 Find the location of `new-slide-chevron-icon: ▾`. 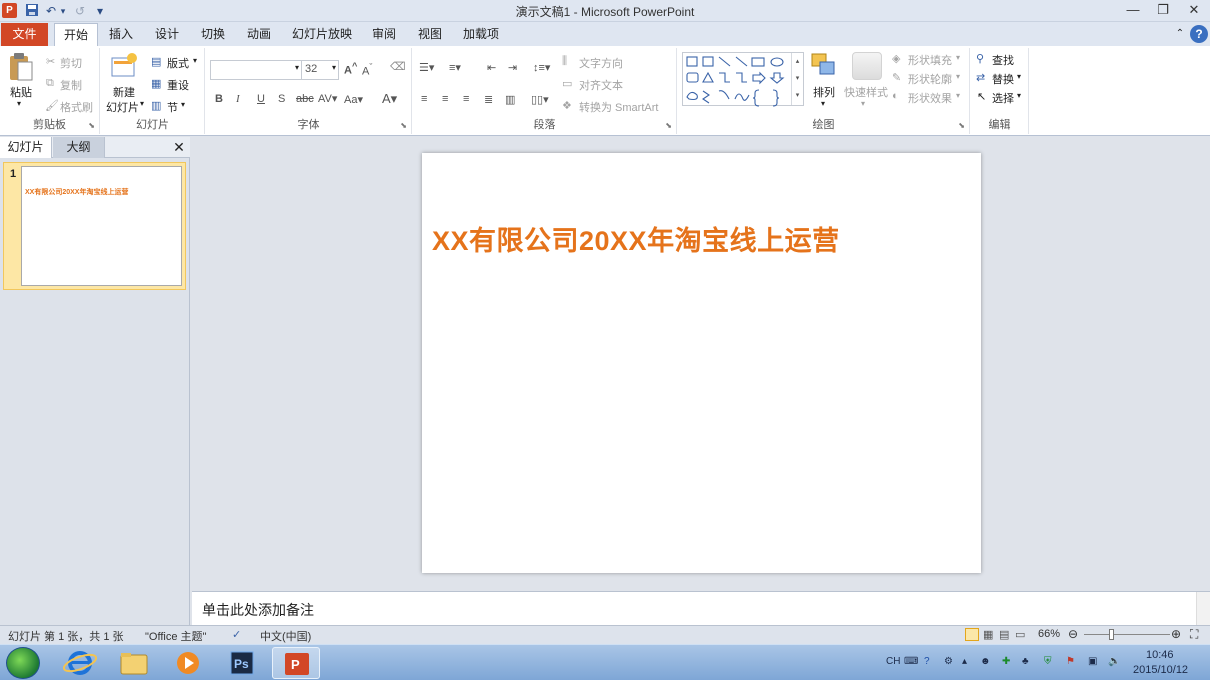

new-slide-chevron-icon: ▾ is located at coordinates (142, 103).